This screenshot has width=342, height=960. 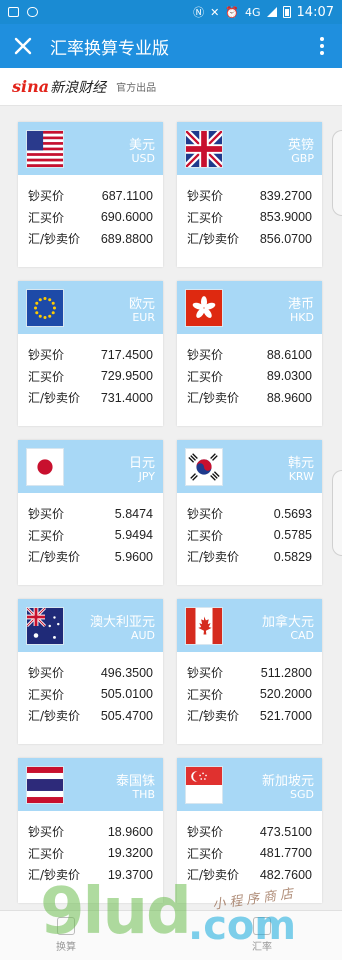 What do you see at coordinates (232, 12) in the screenshot?
I see `alarm-icon: ⏰` at bounding box center [232, 12].